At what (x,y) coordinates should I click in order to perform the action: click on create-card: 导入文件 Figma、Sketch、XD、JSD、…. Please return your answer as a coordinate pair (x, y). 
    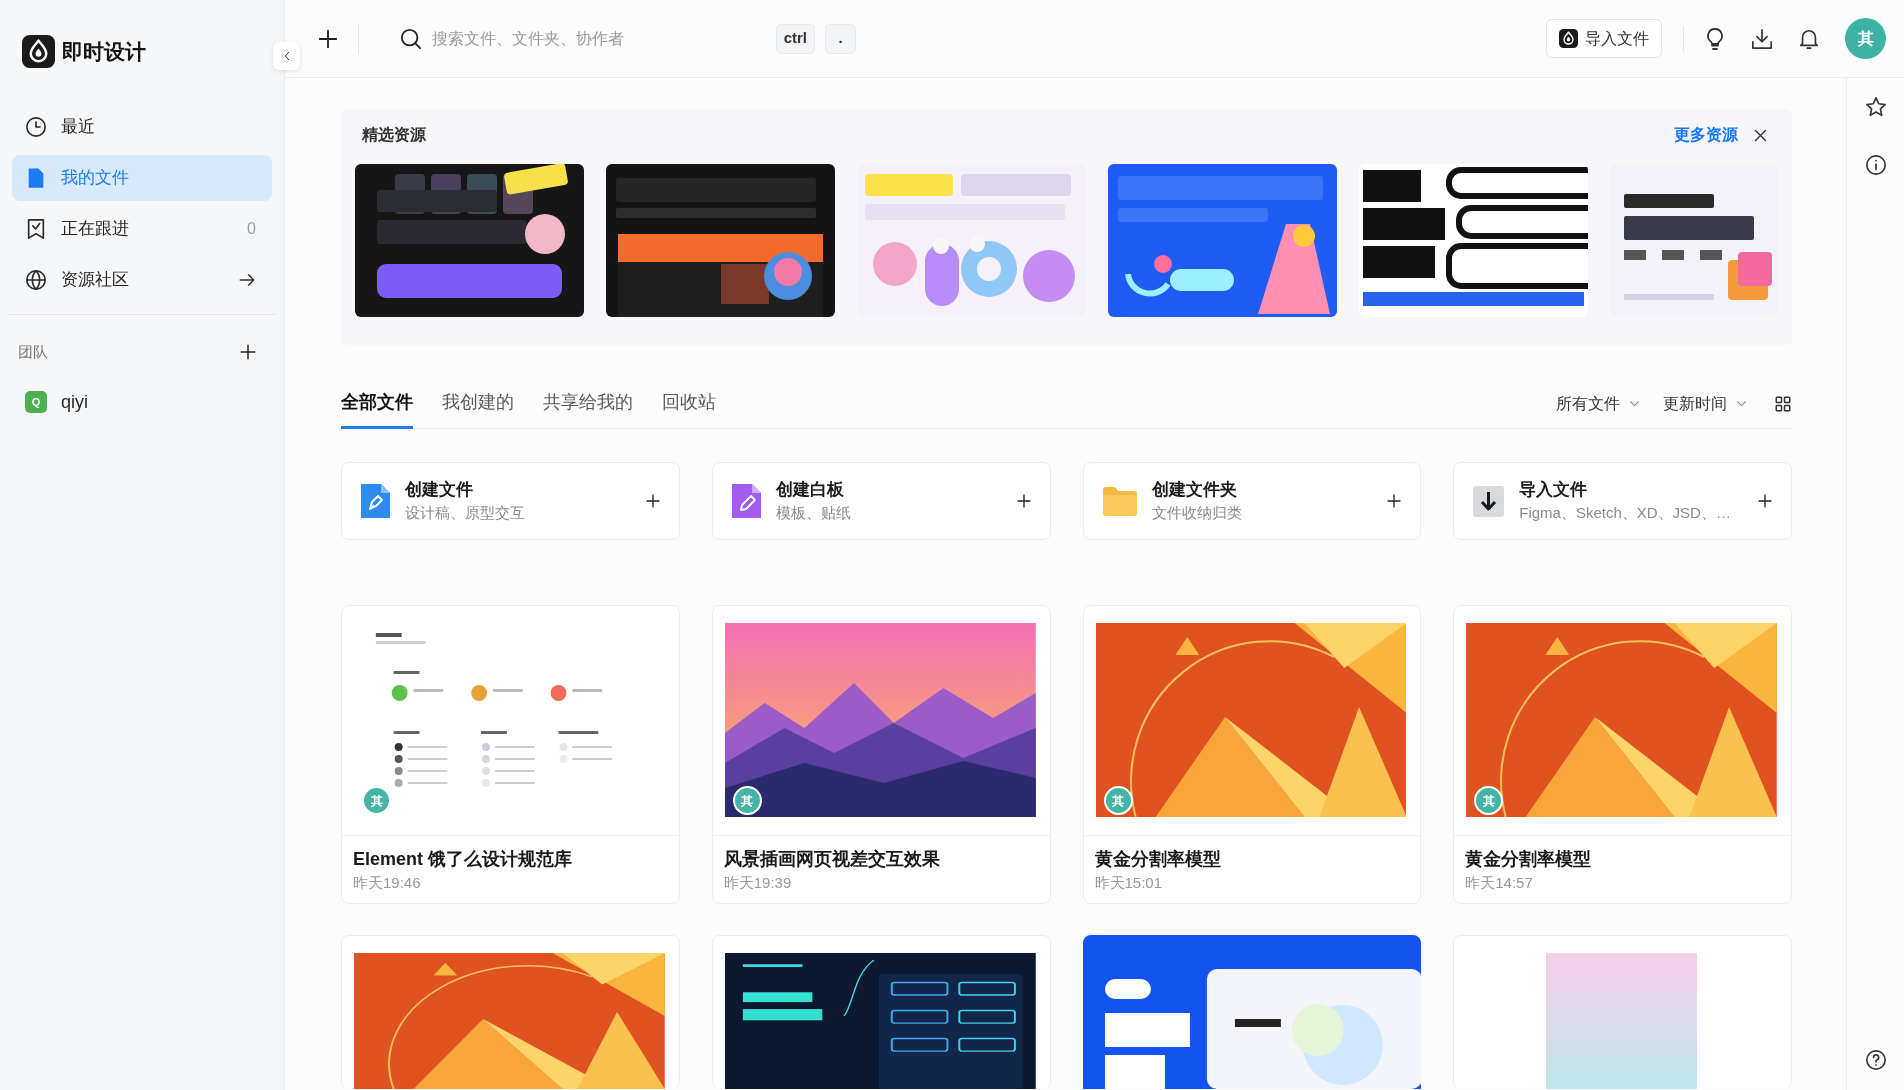
    Looking at the image, I should click on (1622, 501).